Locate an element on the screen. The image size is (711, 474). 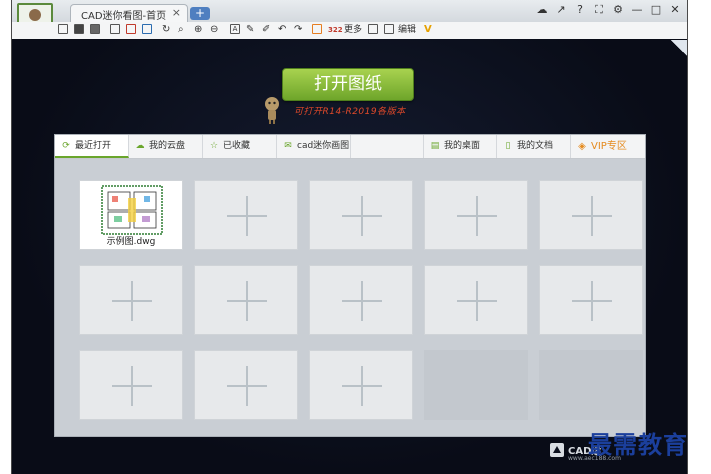
pencil-icon: ✎ is located at coordinates (250, 30).